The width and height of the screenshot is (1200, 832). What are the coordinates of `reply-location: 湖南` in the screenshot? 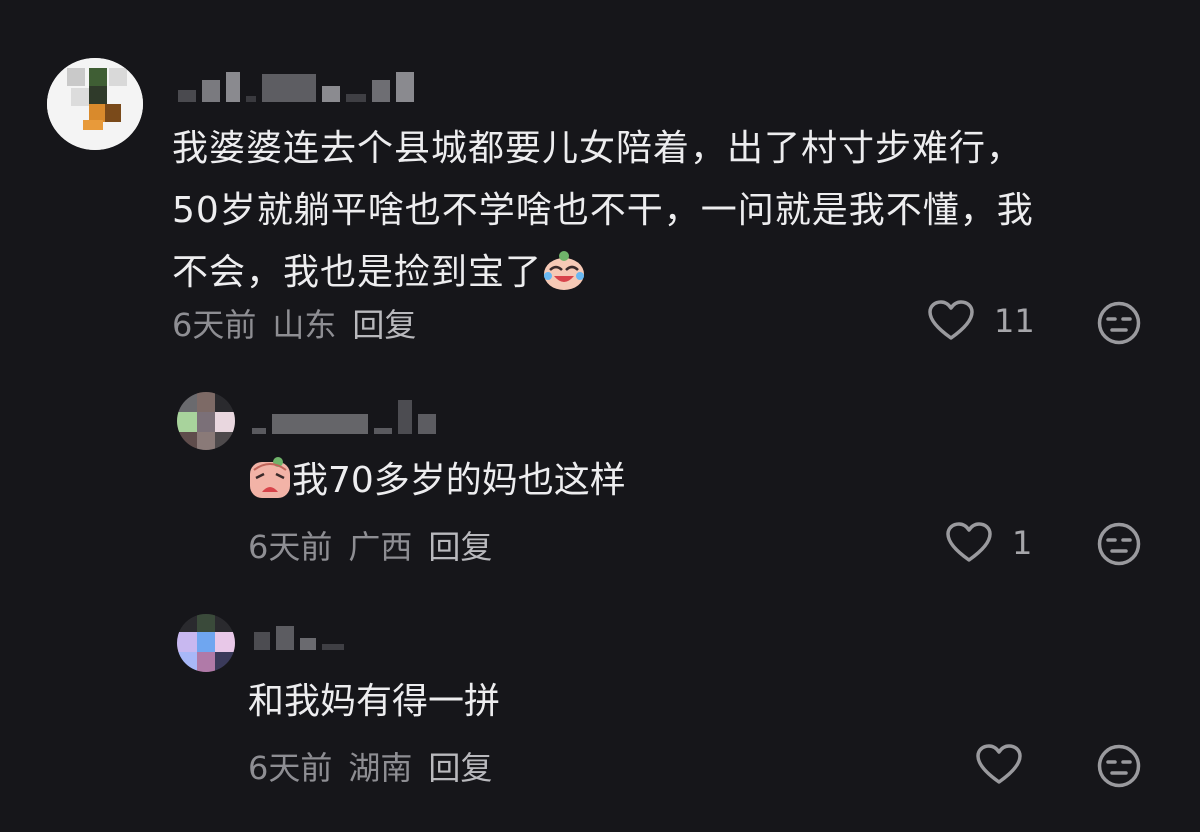 It's located at (380, 768).